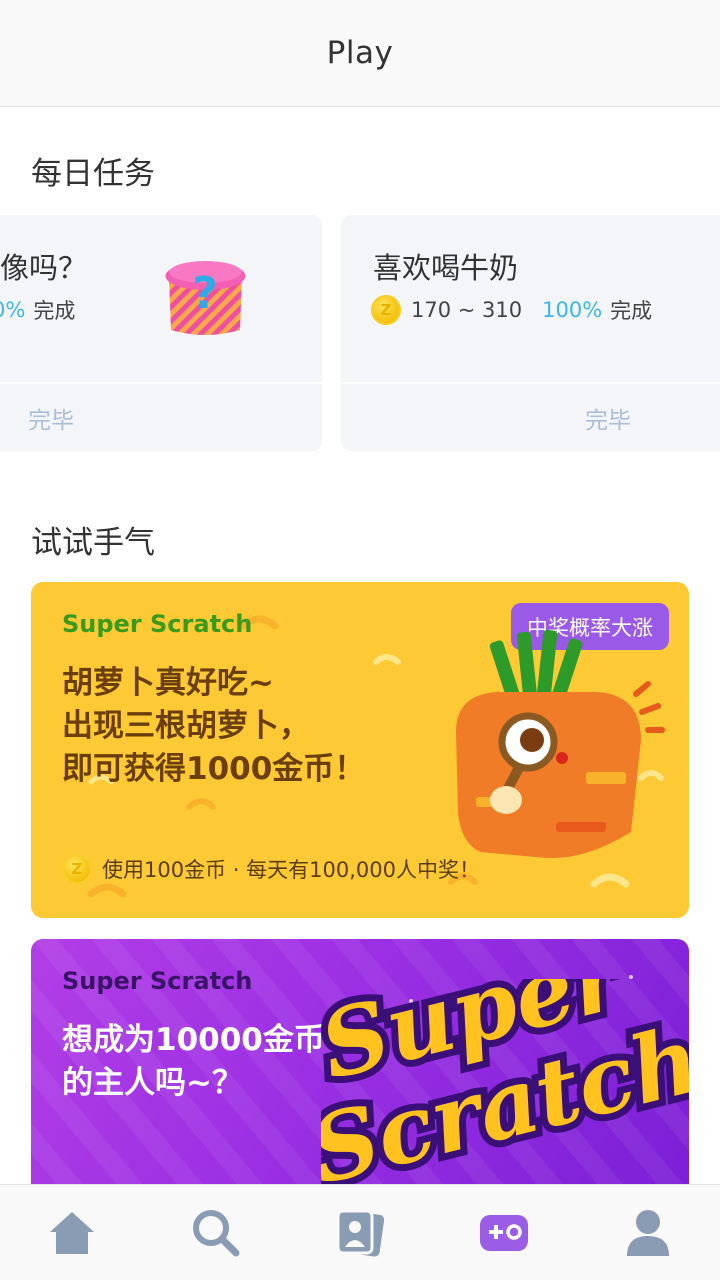 Image resolution: width=720 pixels, height=1280 pixels. I want to click on tab-profile, so click(648, 1233).